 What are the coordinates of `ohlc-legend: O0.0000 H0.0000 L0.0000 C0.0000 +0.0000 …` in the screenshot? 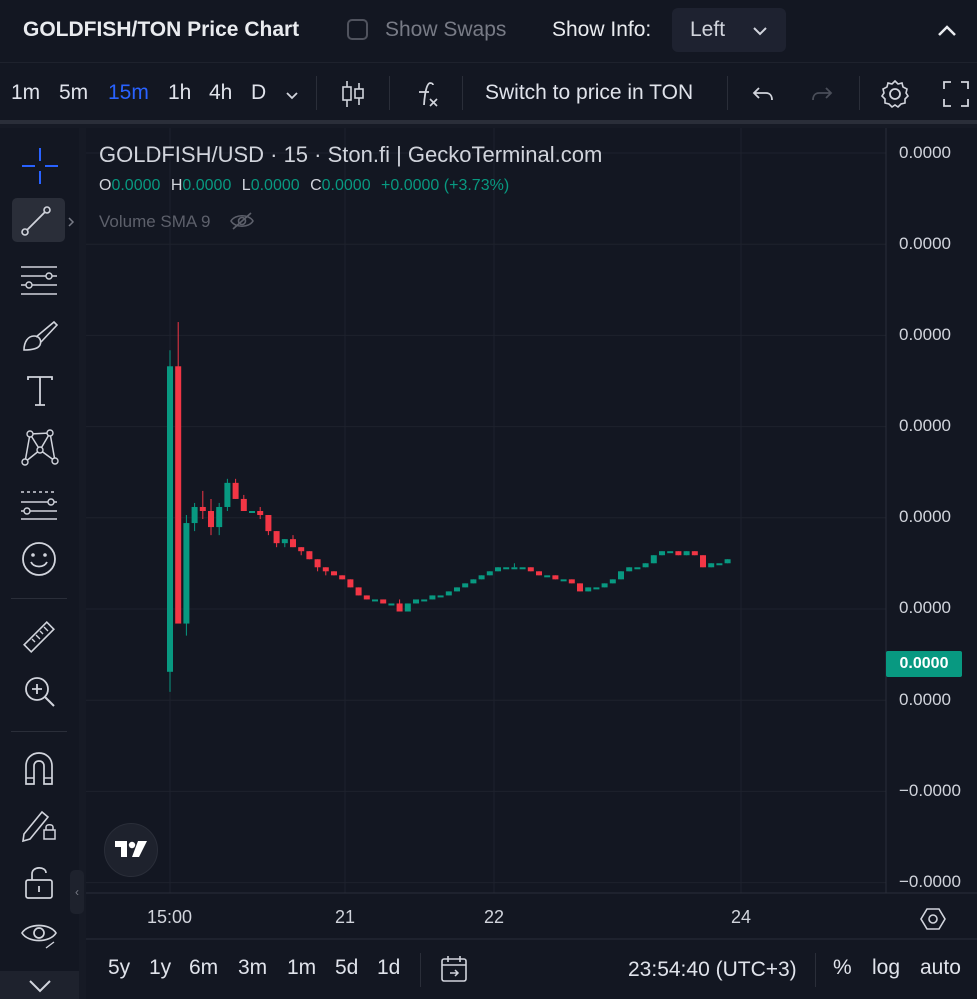 It's located at (304, 186).